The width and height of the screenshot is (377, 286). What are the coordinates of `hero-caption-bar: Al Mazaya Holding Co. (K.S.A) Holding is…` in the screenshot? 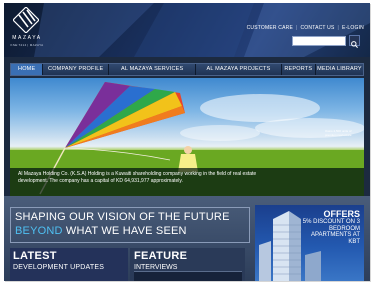 It's located at (187, 182).